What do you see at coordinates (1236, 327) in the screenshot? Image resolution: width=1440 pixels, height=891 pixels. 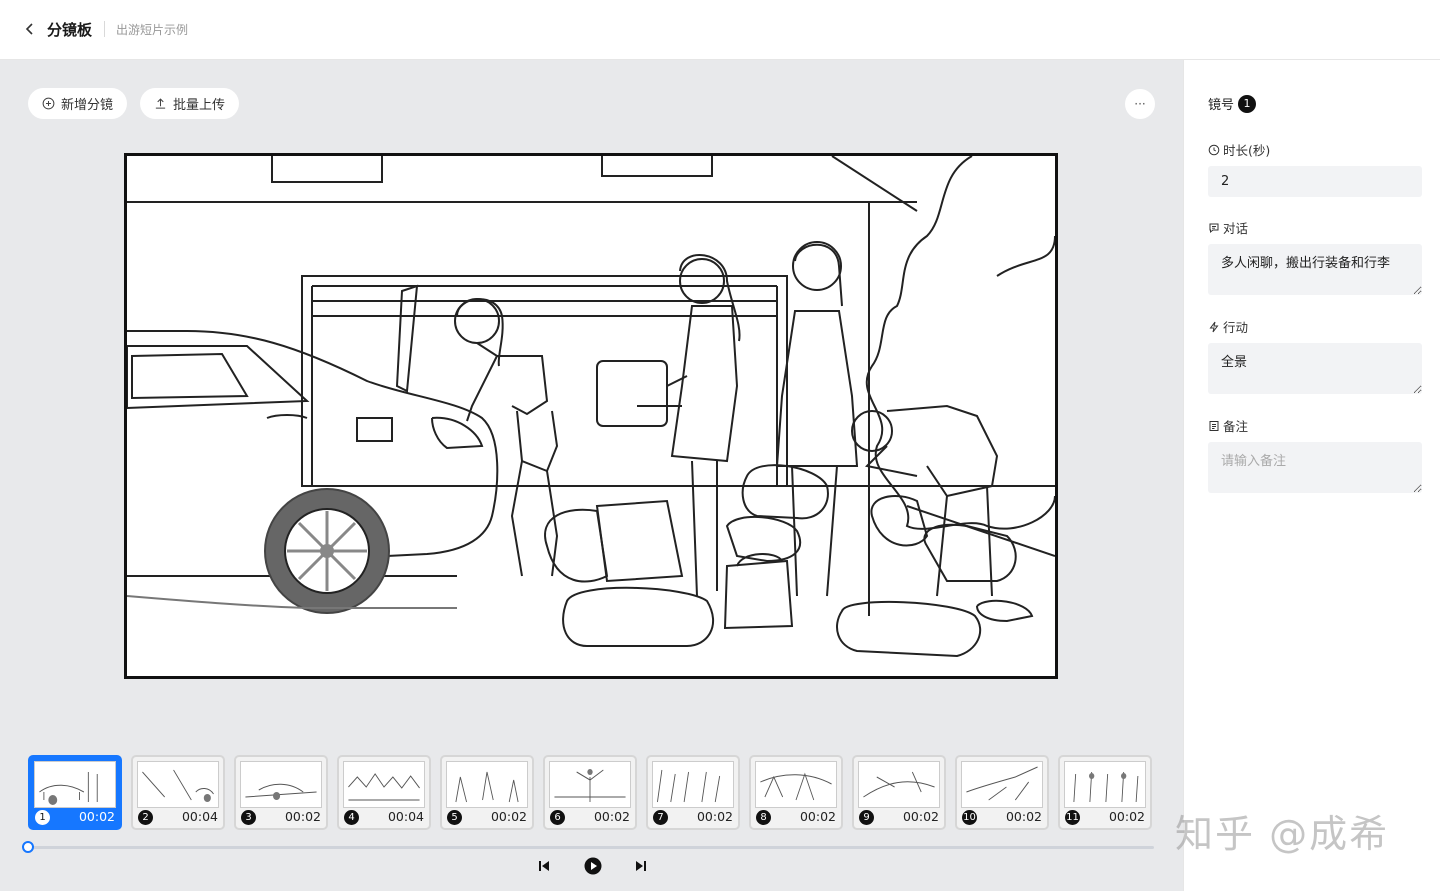 I see `action-label: 行动` at bounding box center [1236, 327].